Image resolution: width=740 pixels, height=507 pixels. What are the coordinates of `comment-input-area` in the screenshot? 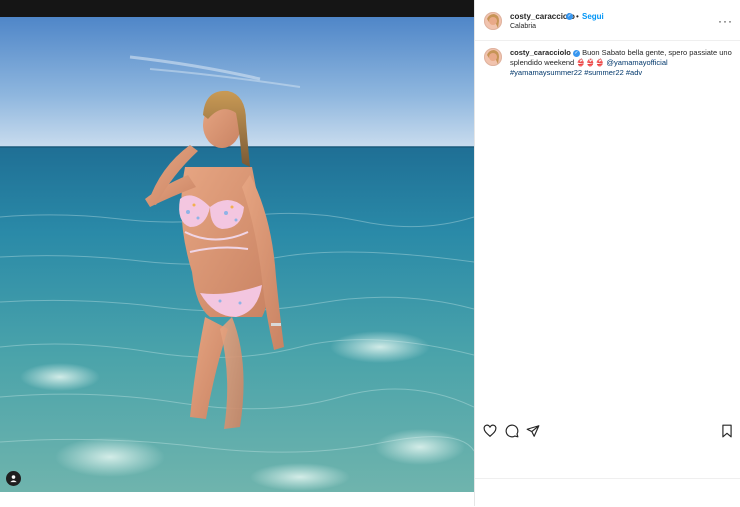 It's located at (607, 492).